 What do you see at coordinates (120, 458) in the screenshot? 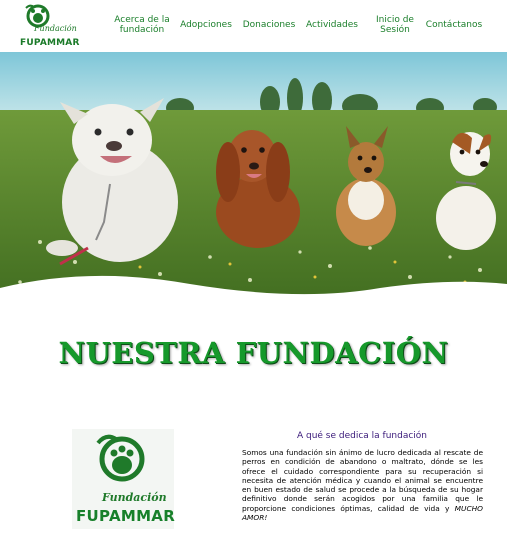
I see `paw-heart-icon` at bounding box center [120, 458].